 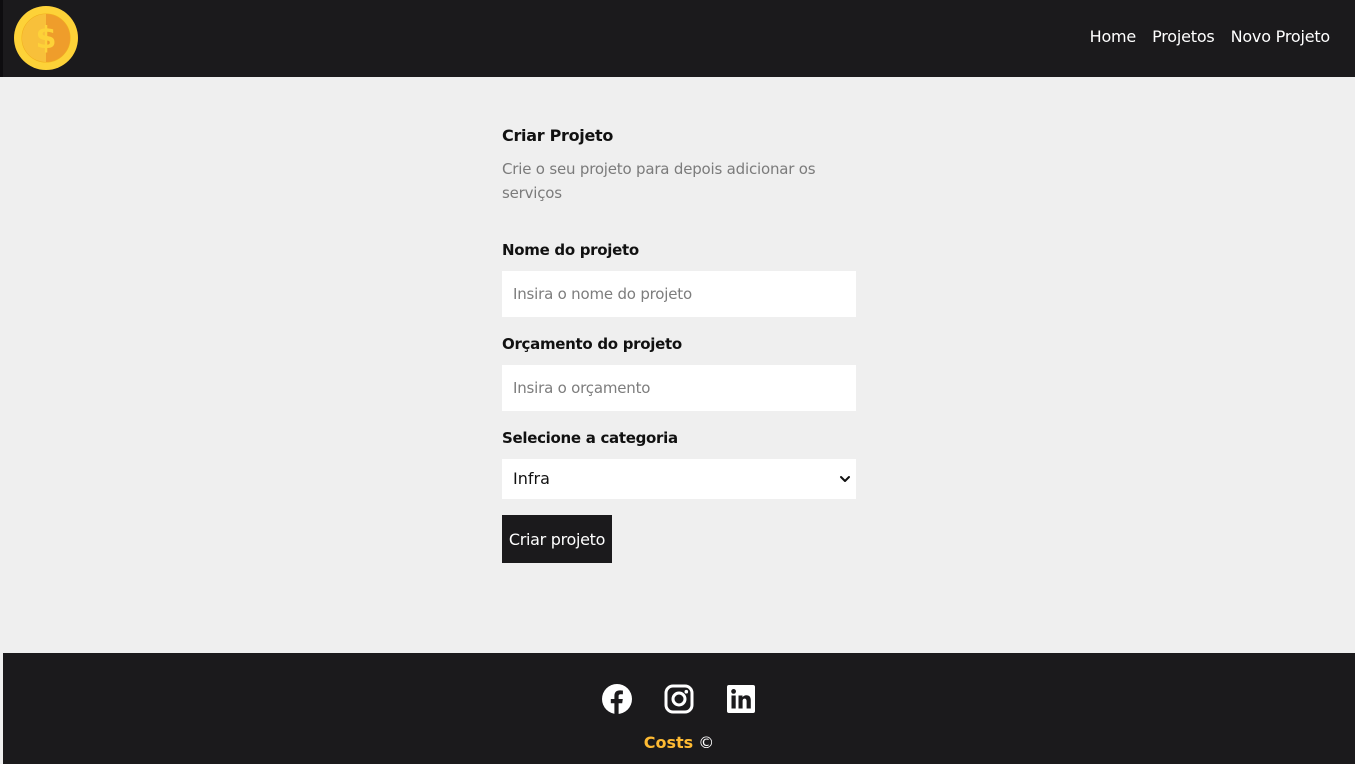 I want to click on nav-link-home: Home, so click(x=1113, y=37).